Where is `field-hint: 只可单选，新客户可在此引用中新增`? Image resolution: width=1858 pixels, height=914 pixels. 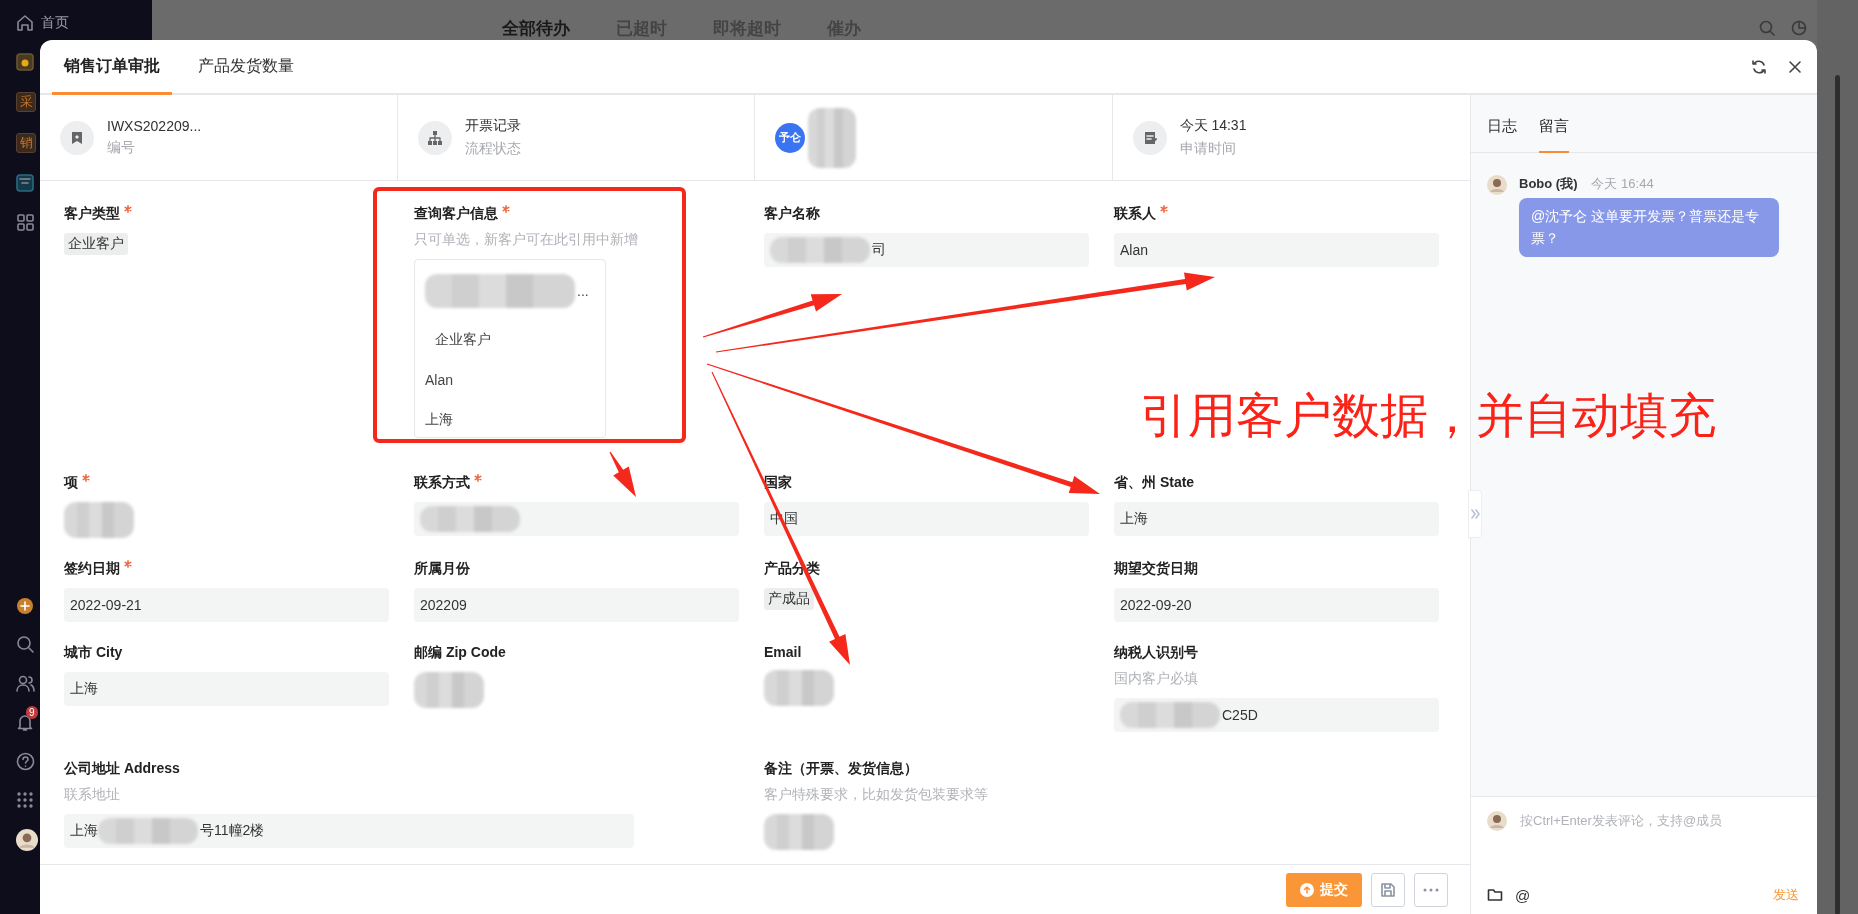
field-hint: 只可单选，新客户可在此引用中新增 is located at coordinates (526, 240).